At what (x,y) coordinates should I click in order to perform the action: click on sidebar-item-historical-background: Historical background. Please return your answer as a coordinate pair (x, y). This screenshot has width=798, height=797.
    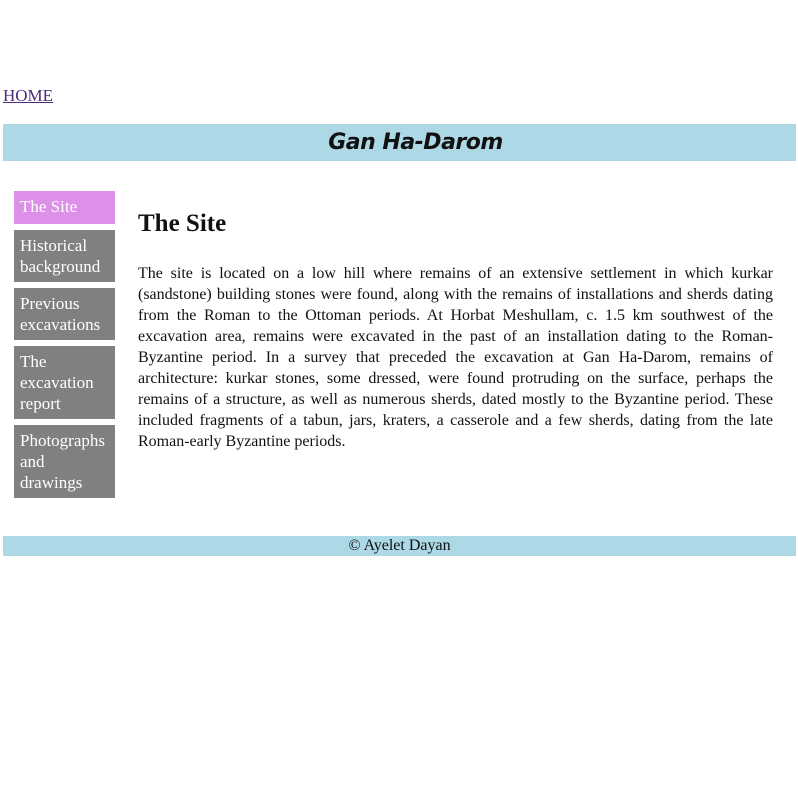
    Looking at the image, I should click on (64, 256).